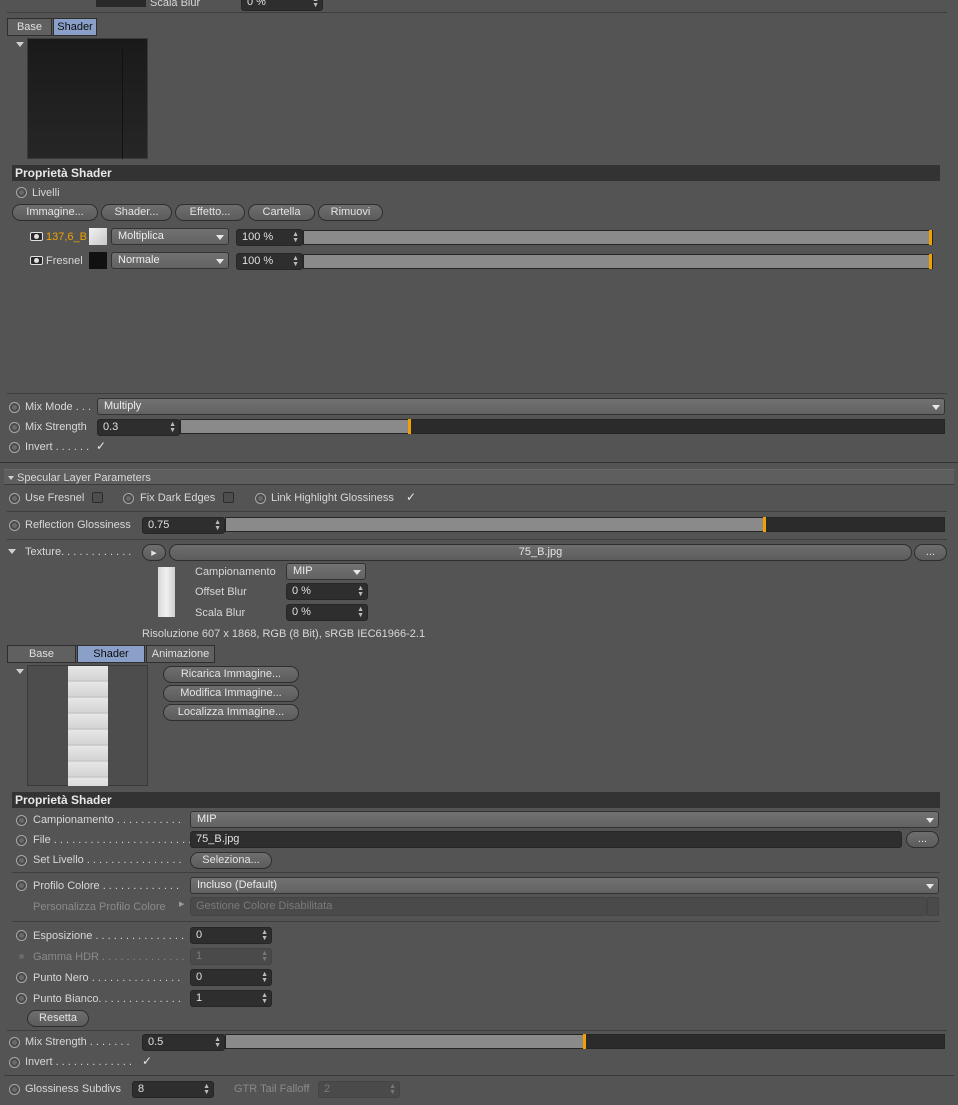  What do you see at coordinates (327, 612) in the screenshot?
I see `scala-blur-field: 0 % ▲ ▼` at bounding box center [327, 612].